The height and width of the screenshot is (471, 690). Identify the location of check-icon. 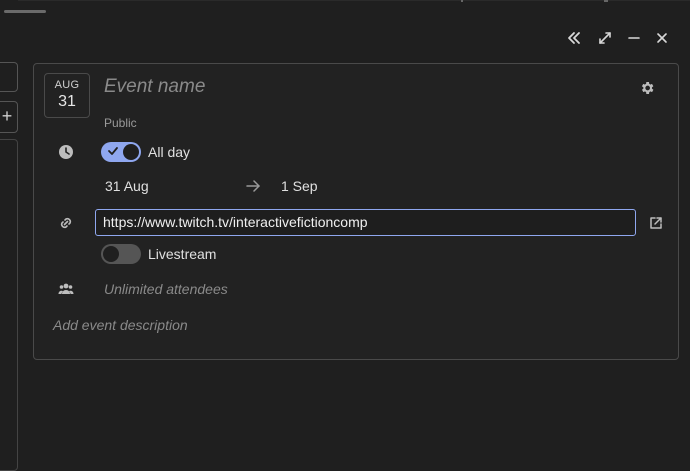
(113, 151).